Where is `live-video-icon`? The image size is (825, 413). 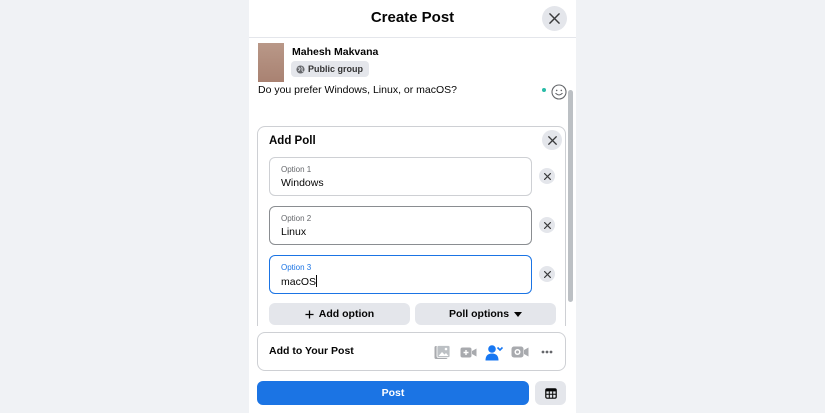
live-video-icon is located at coordinates (468, 352).